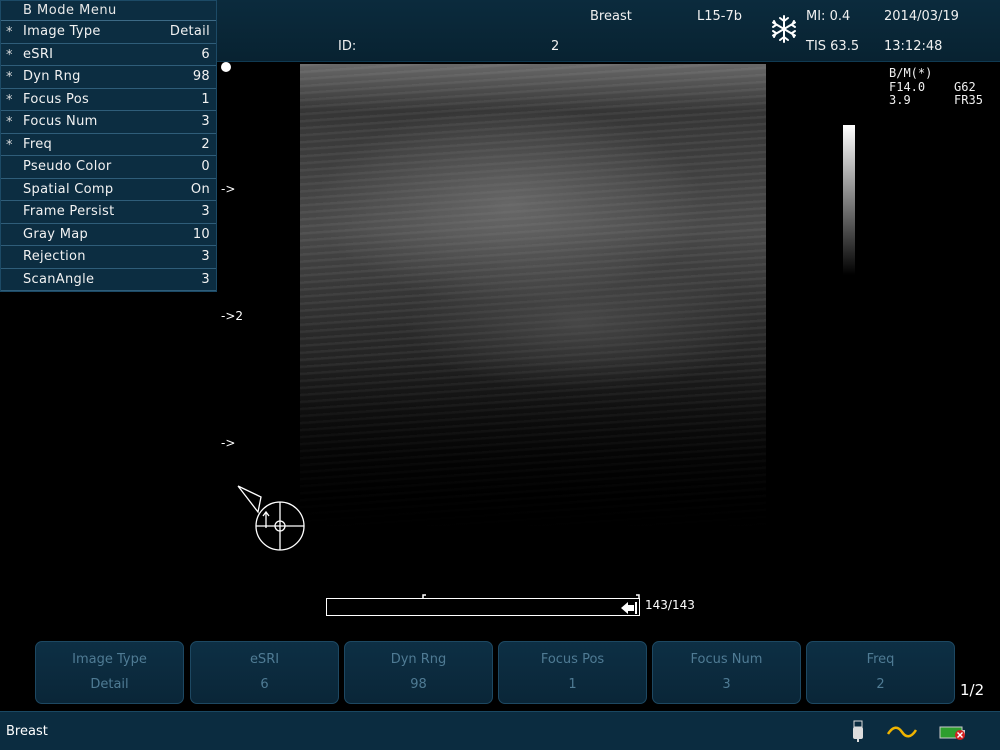  Describe the element at coordinates (531, 595) in the screenshot. I see `cine-range-bracket` at that location.